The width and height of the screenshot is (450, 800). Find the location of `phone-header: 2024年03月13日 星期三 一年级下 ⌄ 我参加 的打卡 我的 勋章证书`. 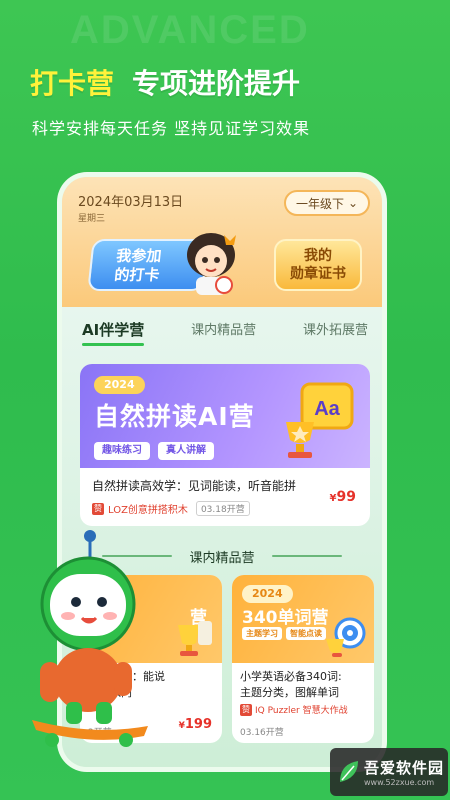

phone-header: 2024年03月13日 星期三 一年级下 ⌄ 我参加 的打卡 我的 勋章证书 is located at coordinates (222, 242).